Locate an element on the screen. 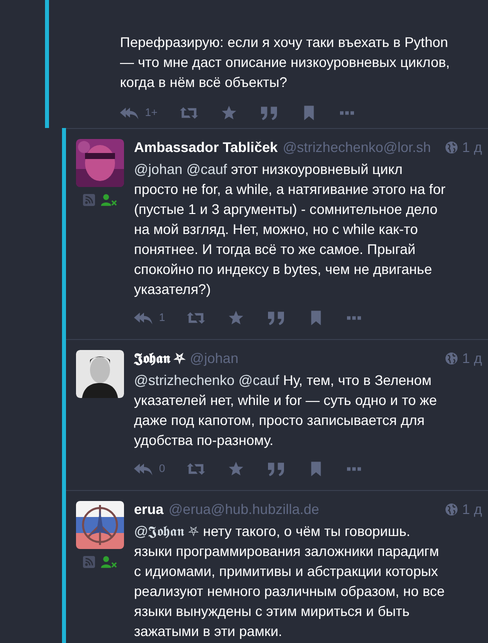 The image size is (488, 643). mention-link: @johan is located at coordinates (158, 169).